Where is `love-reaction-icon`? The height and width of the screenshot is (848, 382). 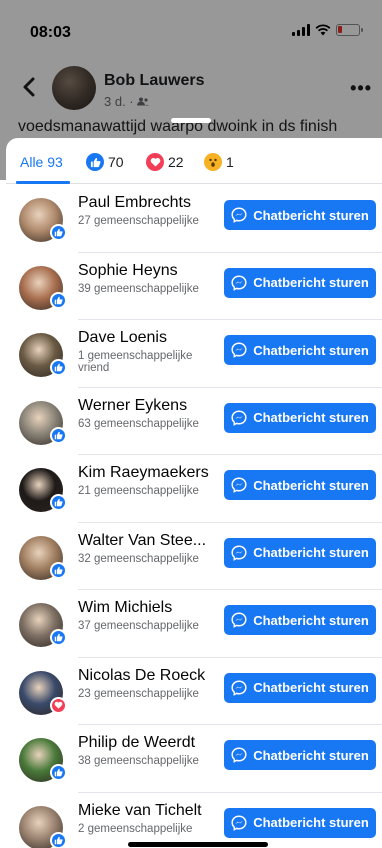 love-reaction-icon is located at coordinates (58, 705).